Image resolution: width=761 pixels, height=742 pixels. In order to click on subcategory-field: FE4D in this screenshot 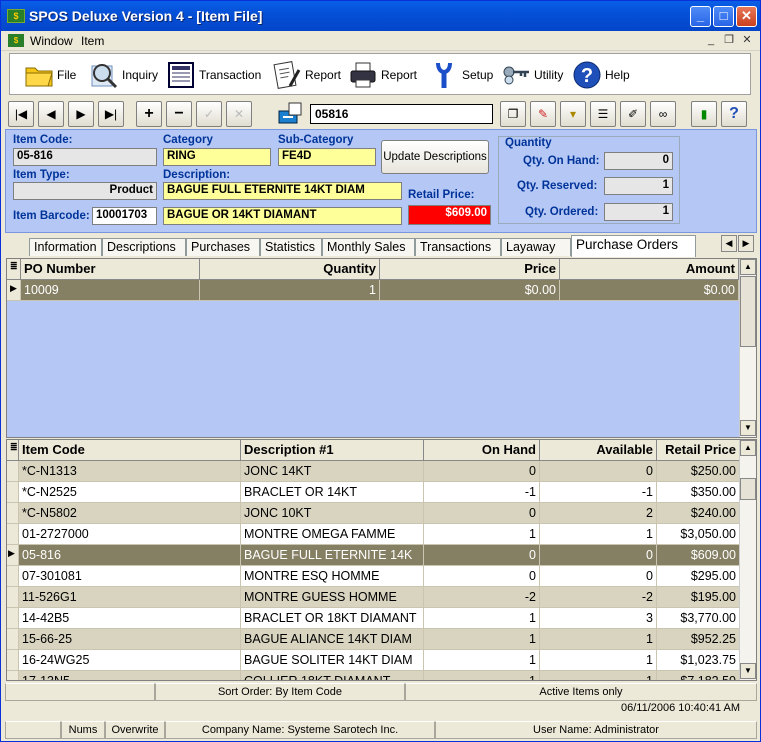, I will do `click(327, 157)`.